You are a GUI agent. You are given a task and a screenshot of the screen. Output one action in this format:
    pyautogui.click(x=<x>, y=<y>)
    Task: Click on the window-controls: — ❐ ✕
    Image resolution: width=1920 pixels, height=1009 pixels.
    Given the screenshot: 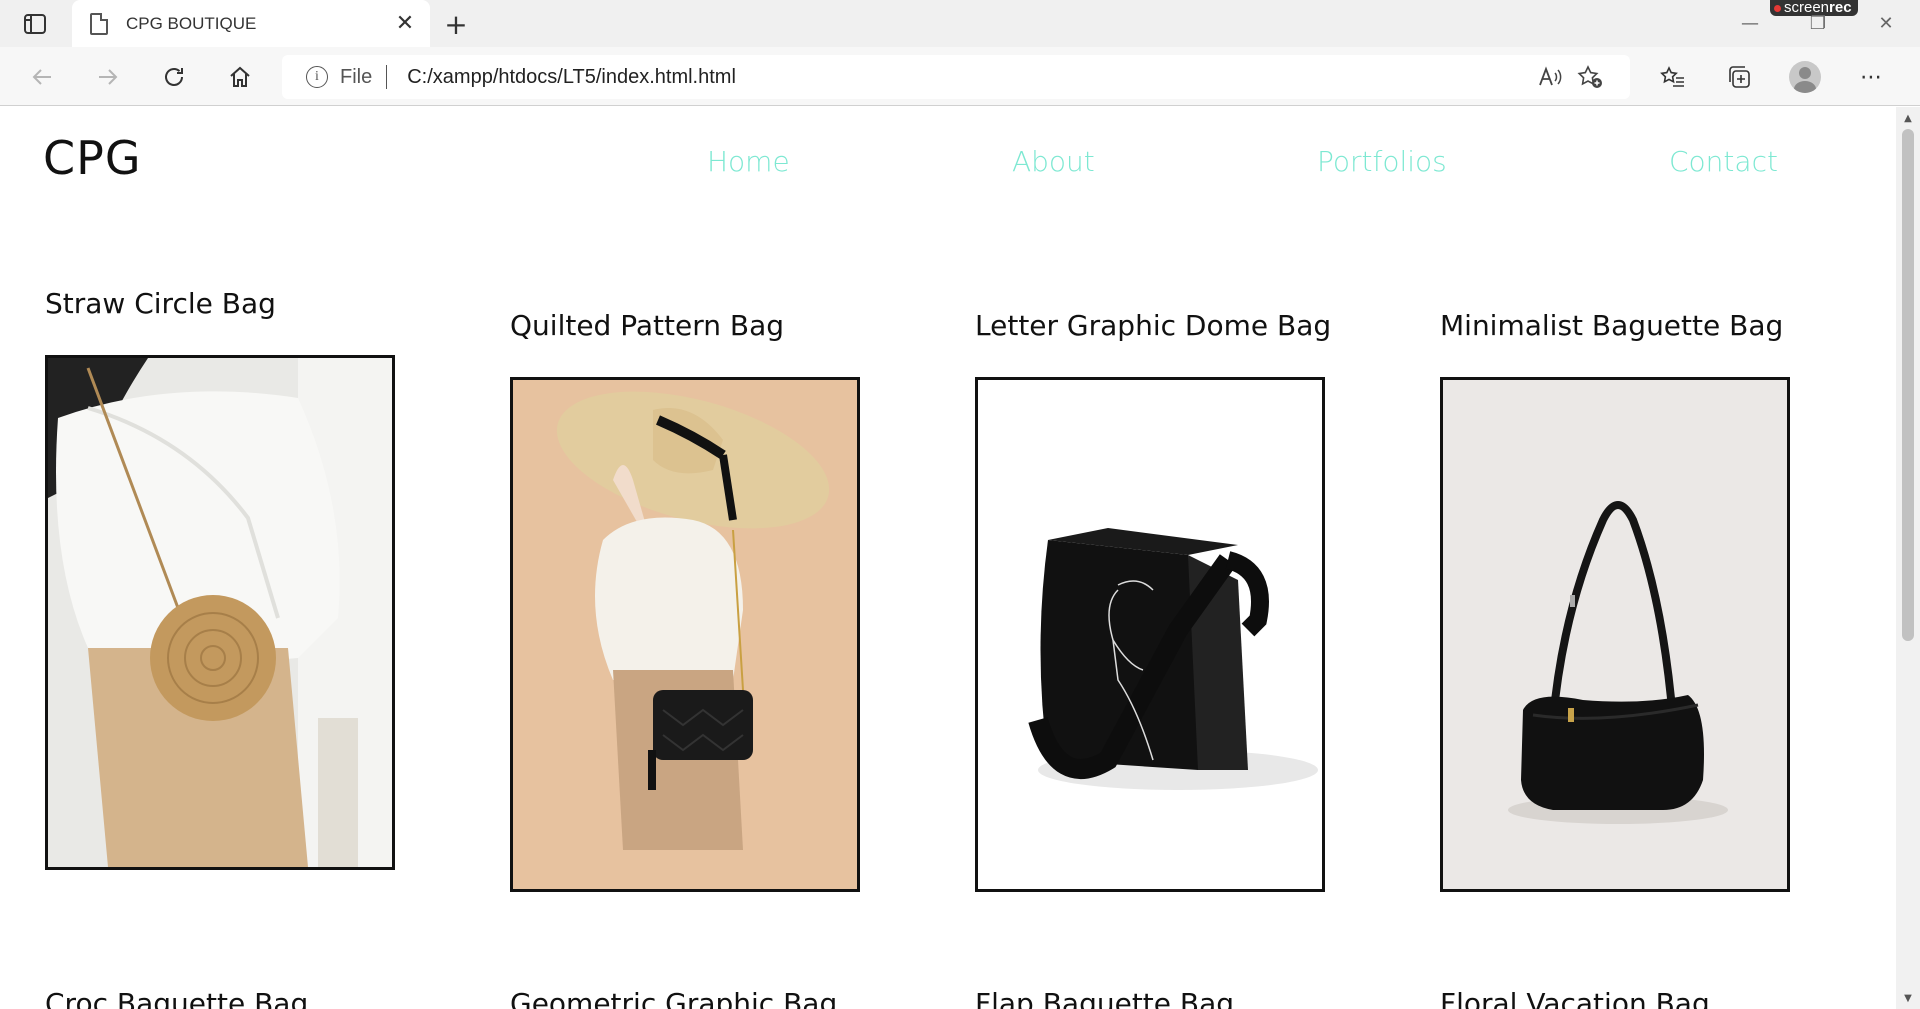 What is the action you would take?
    pyautogui.click(x=1818, y=23)
    